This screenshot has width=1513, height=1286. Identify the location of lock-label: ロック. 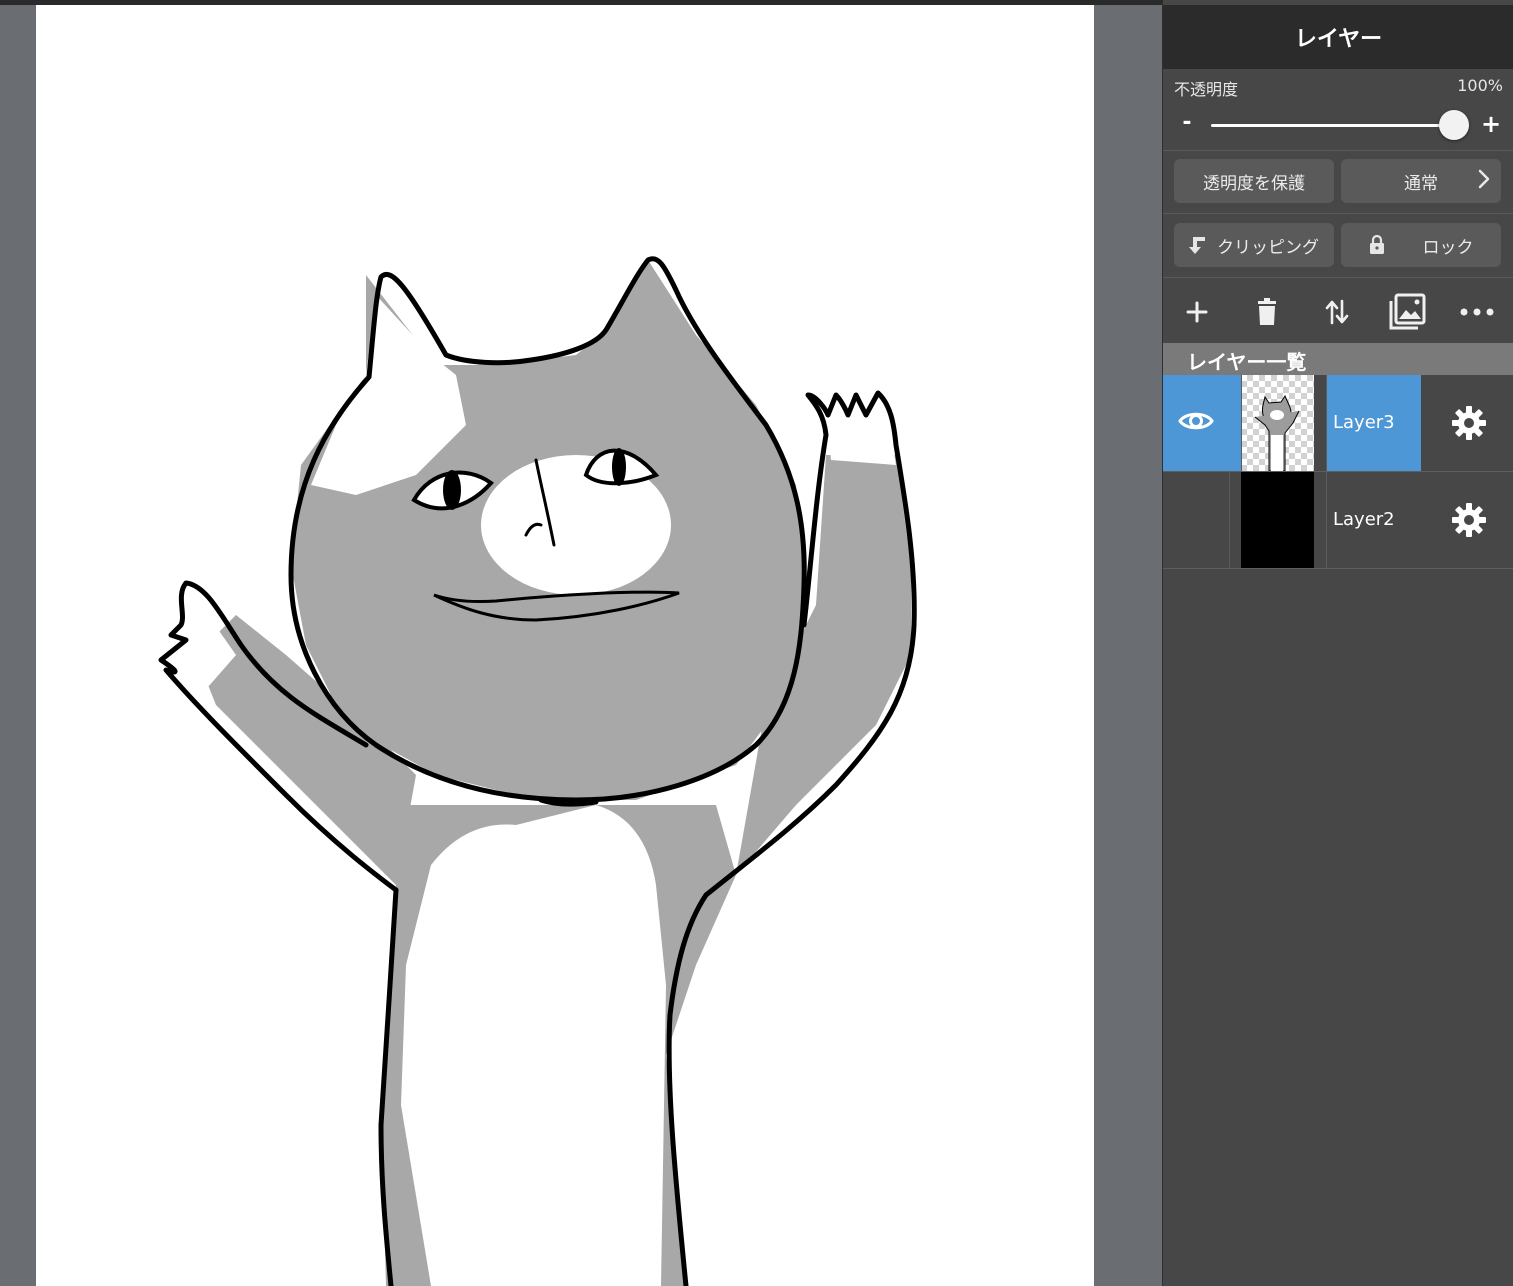
(1448, 247).